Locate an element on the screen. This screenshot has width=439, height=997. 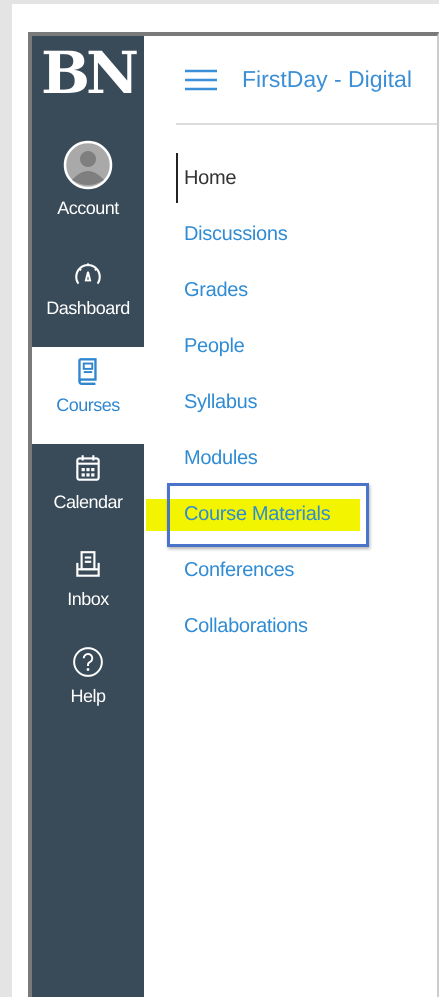
course-nav-link: Course Materials is located at coordinates (253, 514).